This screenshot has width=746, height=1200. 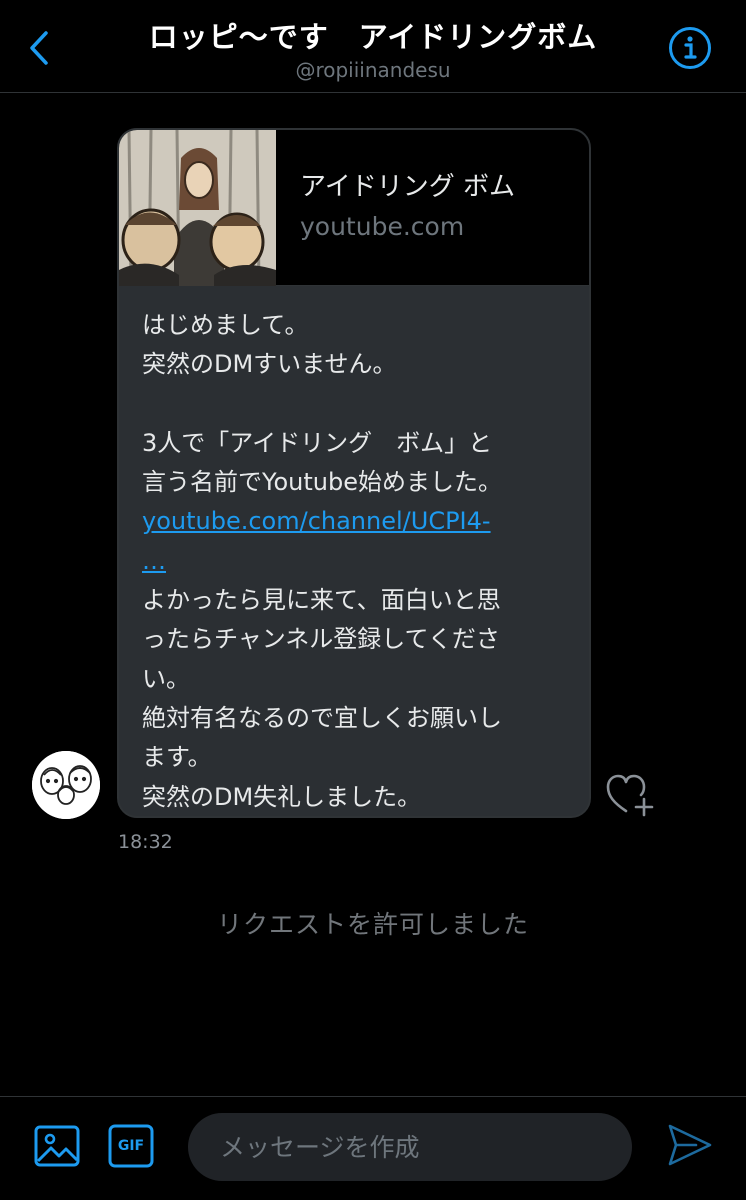 I want to click on message-line: 3人で「アイドリング ボム」と, so click(x=317, y=442).